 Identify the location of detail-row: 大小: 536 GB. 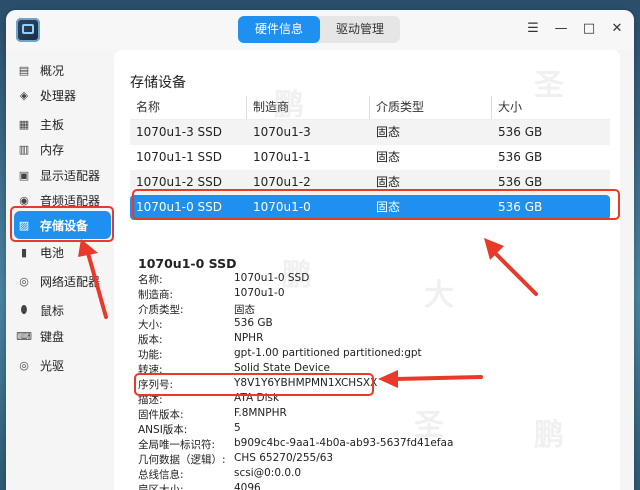
(205, 324).